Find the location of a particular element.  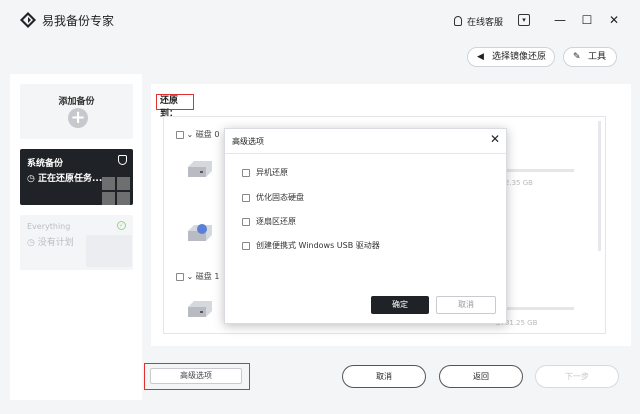

wrench-icon: ✎ is located at coordinates (577, 57).